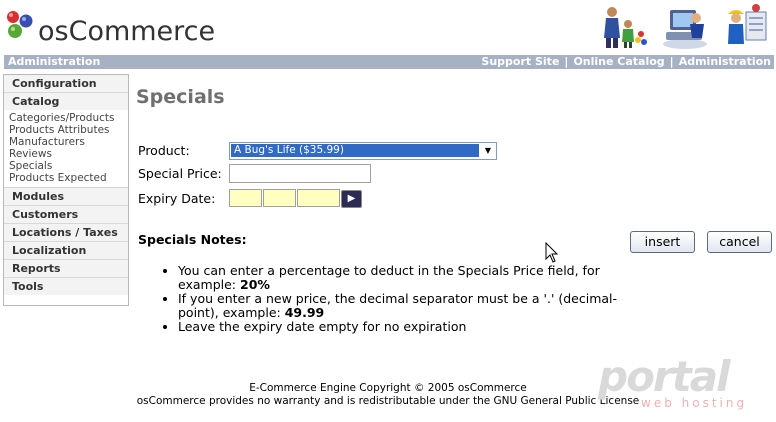  What do you see at coordinates (127, 31) in the screenshot?
I see `logo-text: osCommerce` at bounding box center [127, 31].